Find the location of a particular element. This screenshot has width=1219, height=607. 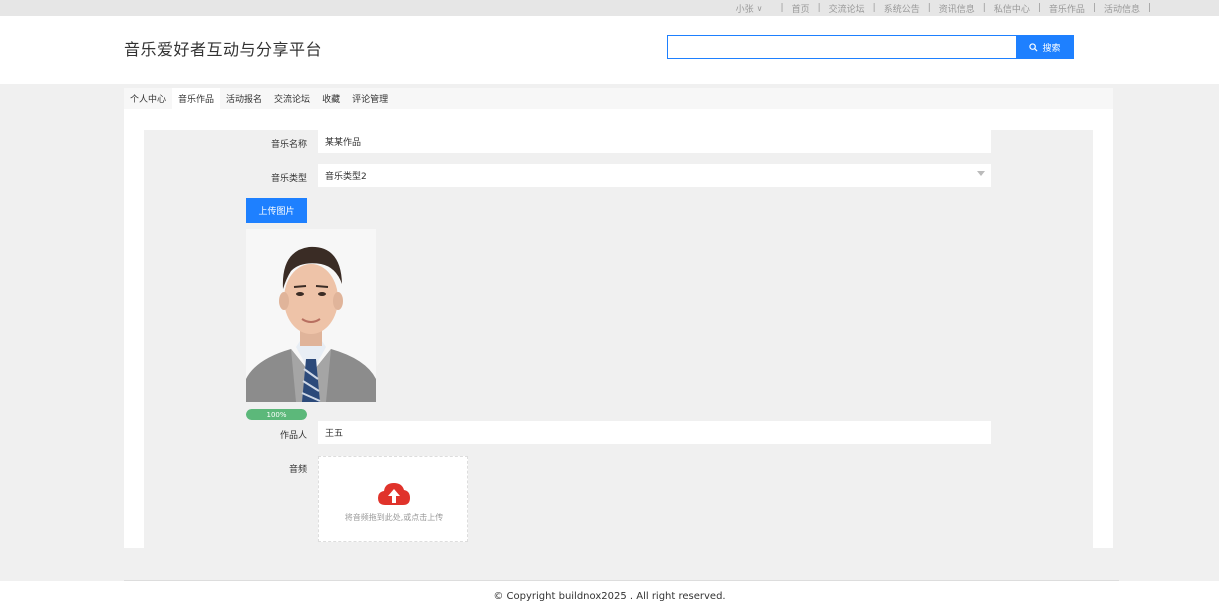

tab-comment-management: 评论管理 is located at coordinates (370, 98).